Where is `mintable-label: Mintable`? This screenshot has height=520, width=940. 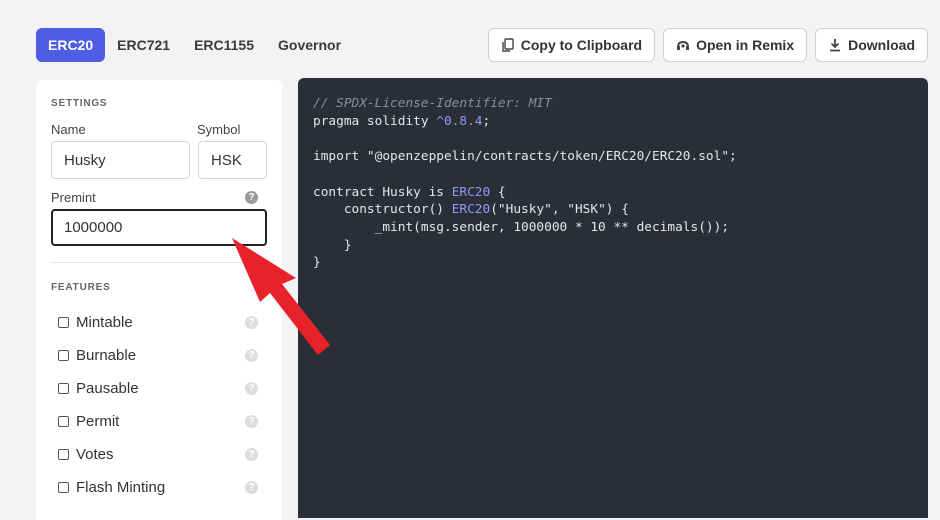
mintable-label: Mintable is located at coordinates (104, 322).